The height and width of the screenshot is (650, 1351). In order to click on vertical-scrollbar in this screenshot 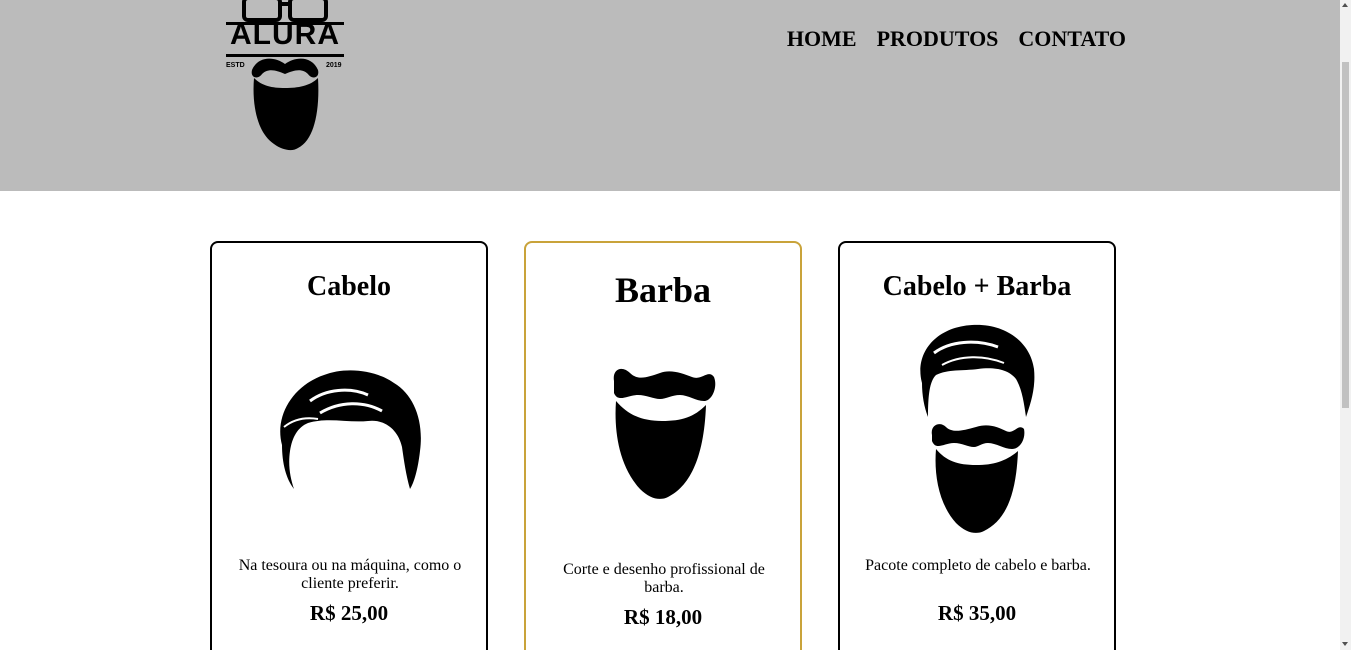, I will do `click(1345, 325)`.